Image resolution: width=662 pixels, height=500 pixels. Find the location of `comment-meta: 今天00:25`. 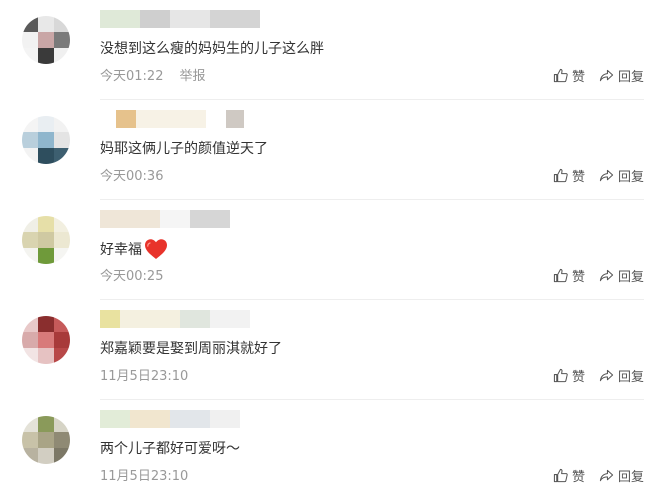

comment-meta: 今天00:25 is located at coordinates (131, 274).